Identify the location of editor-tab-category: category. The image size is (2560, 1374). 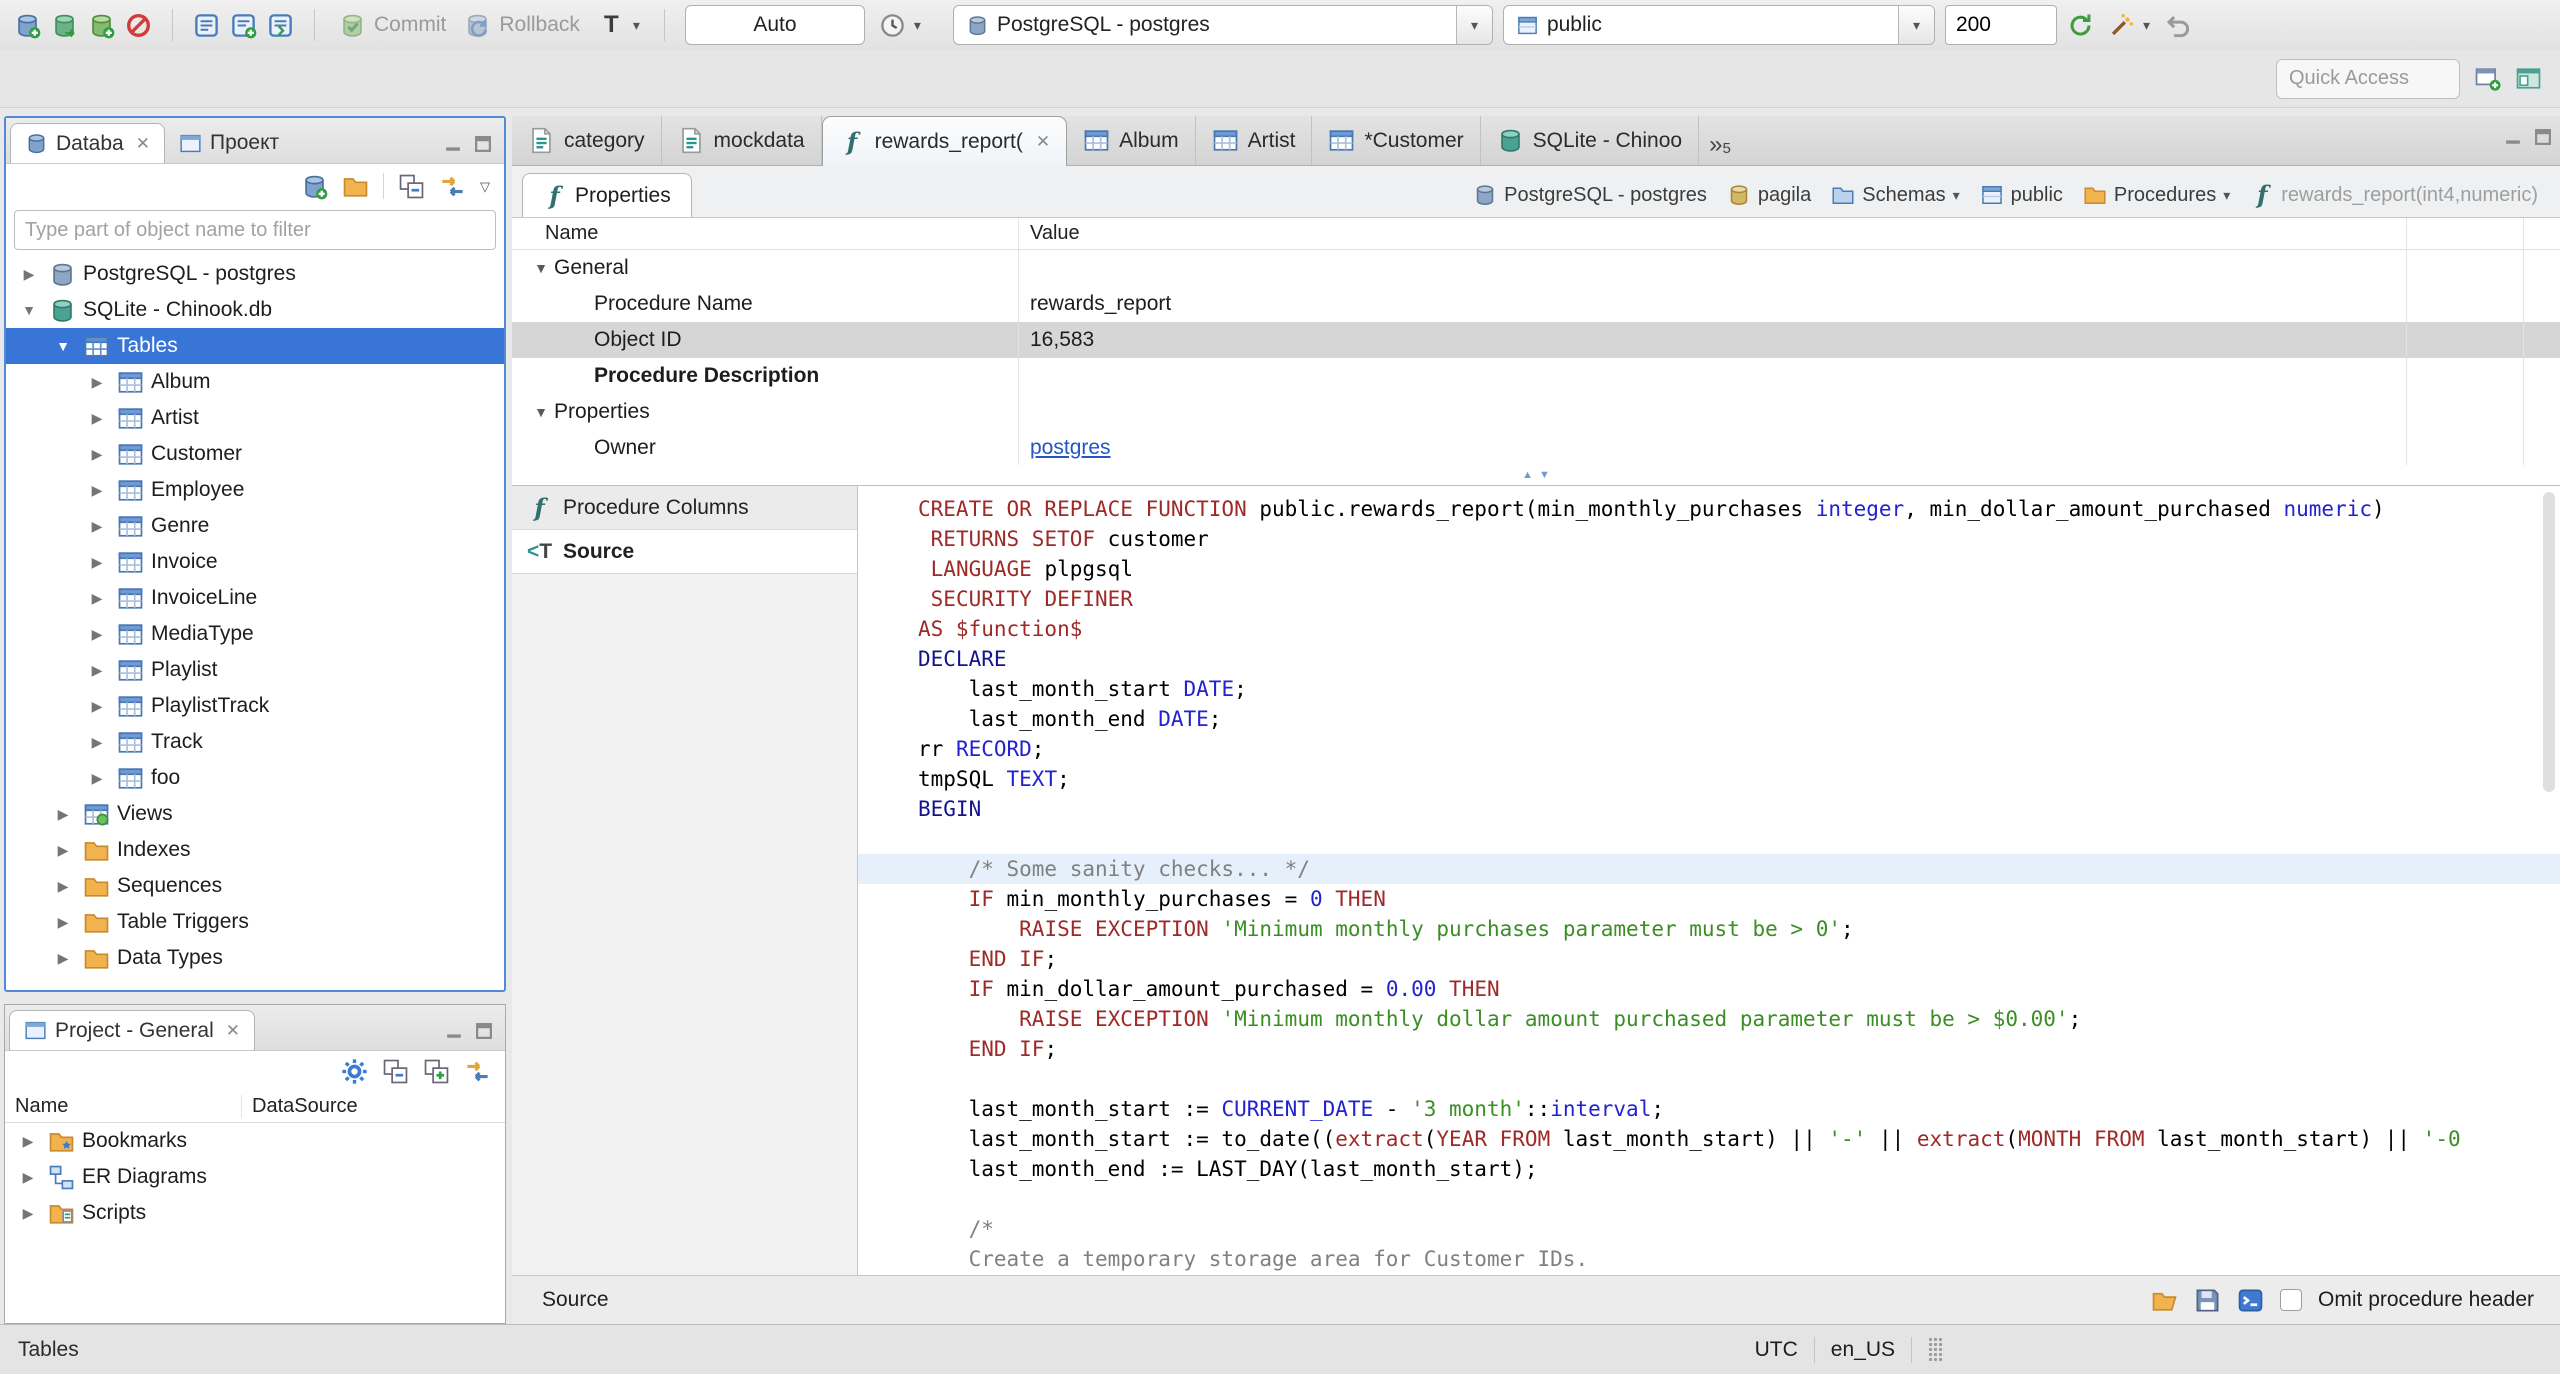
(587, 140).